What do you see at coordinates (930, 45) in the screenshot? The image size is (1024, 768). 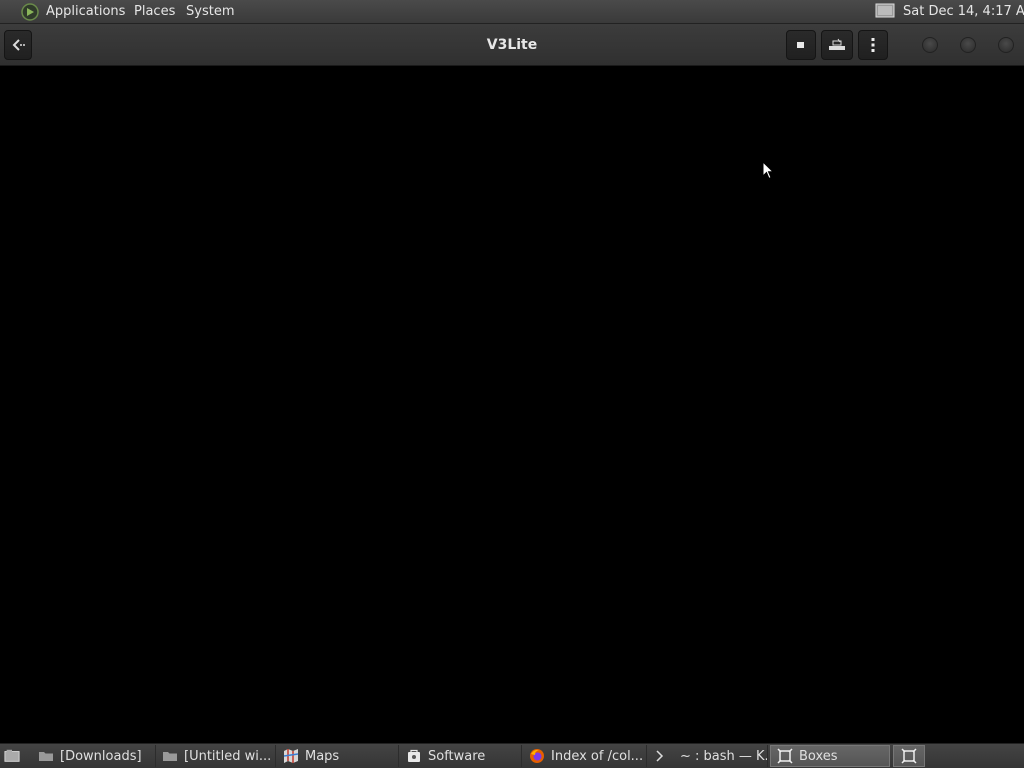 I see `minimize-window-button` at bounding box center [930, 45].